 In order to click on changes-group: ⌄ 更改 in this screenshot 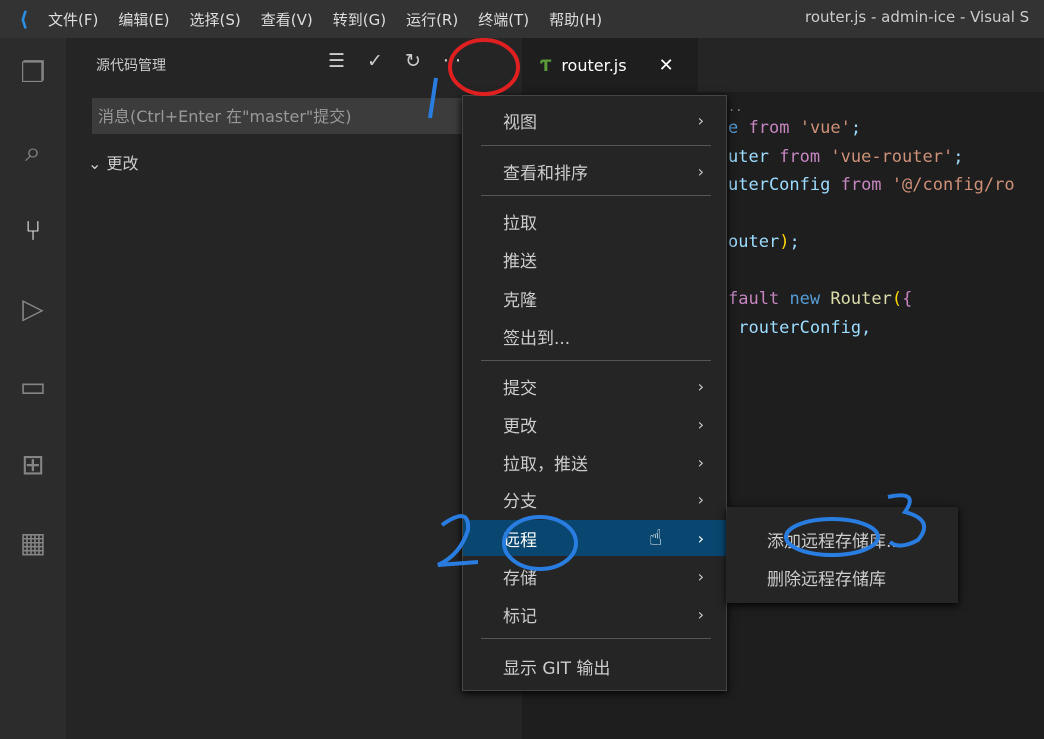, I will do `click(113, 162)`.